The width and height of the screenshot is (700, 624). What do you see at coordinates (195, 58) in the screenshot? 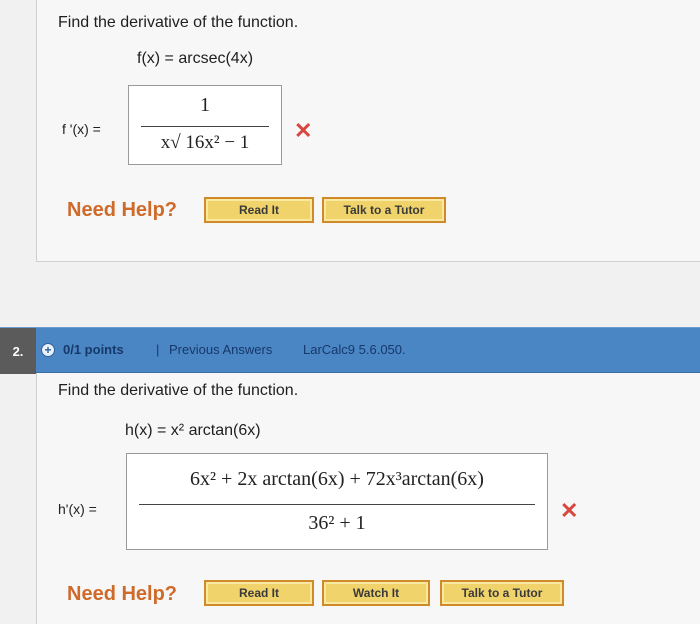
I see `problem-1-function: f(x) = arcsec(4x)` at bounding box center [195, 58].